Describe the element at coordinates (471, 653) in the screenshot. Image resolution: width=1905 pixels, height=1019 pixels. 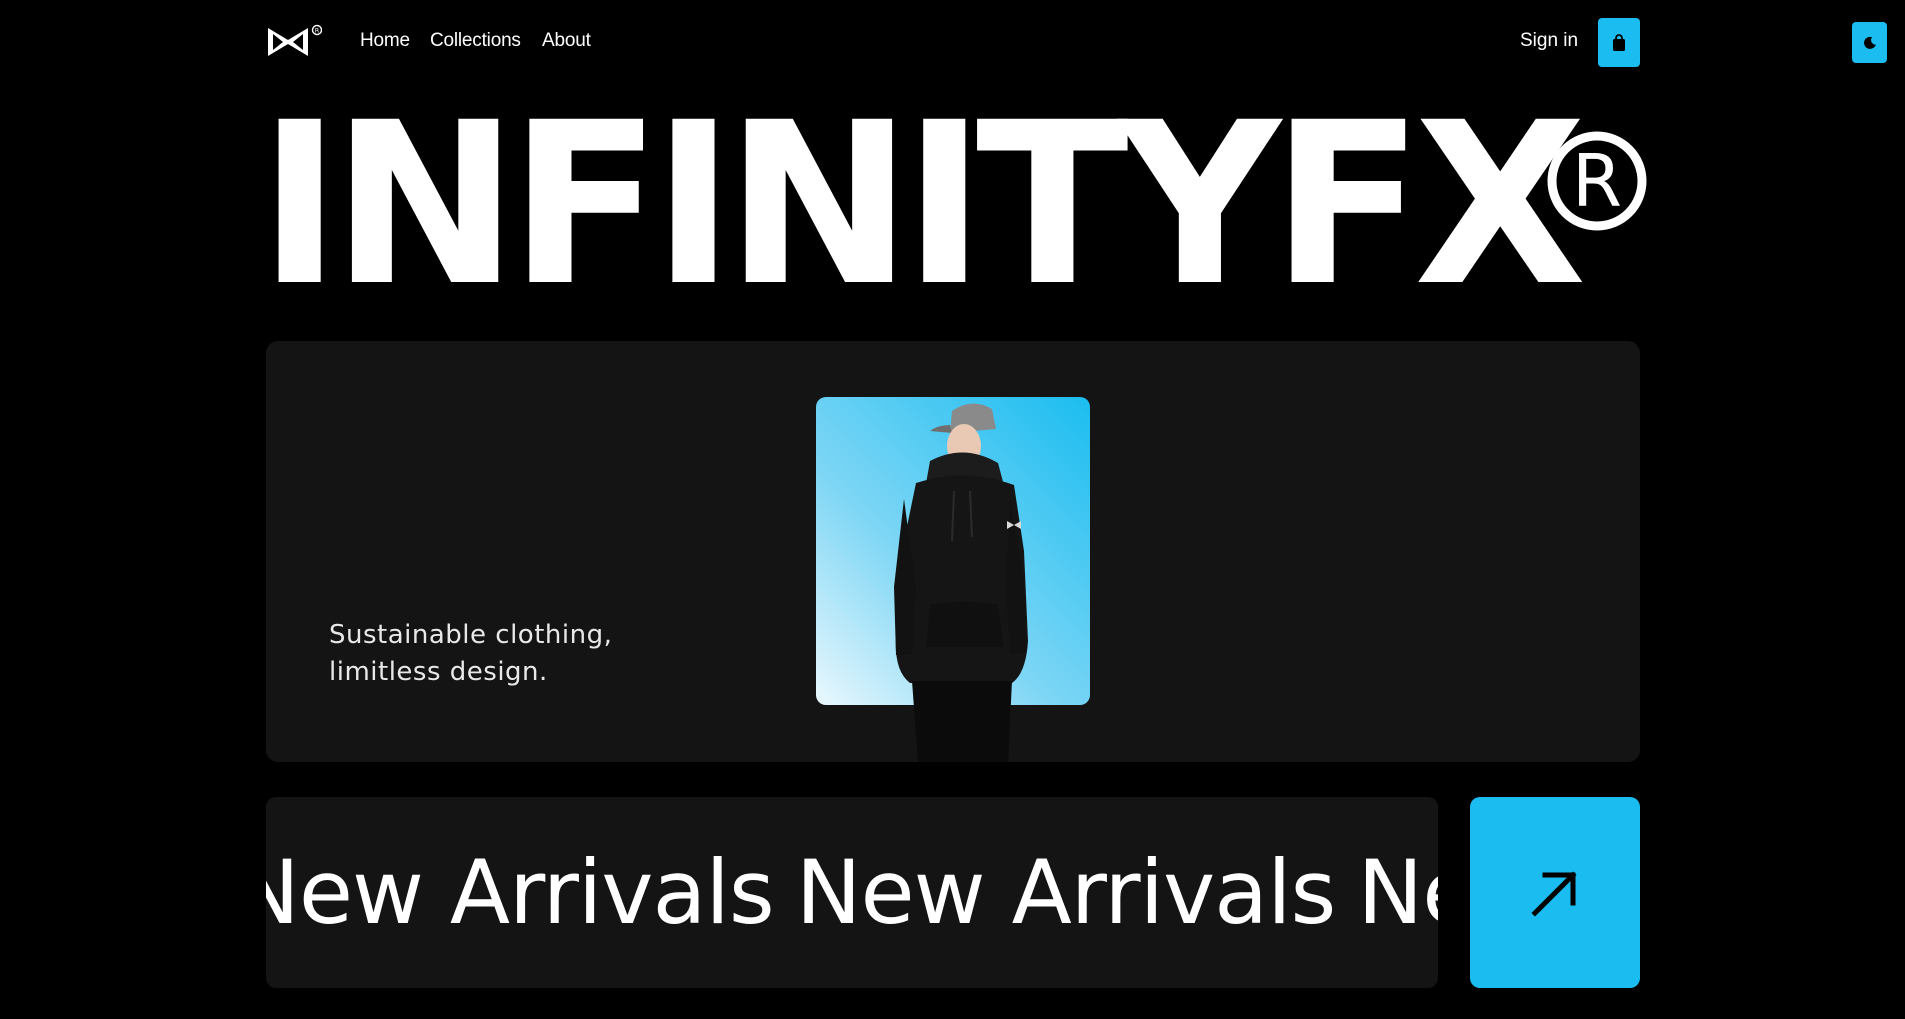
I see `hero-tagline: Sustainable clothing, limitless design.` at that location.